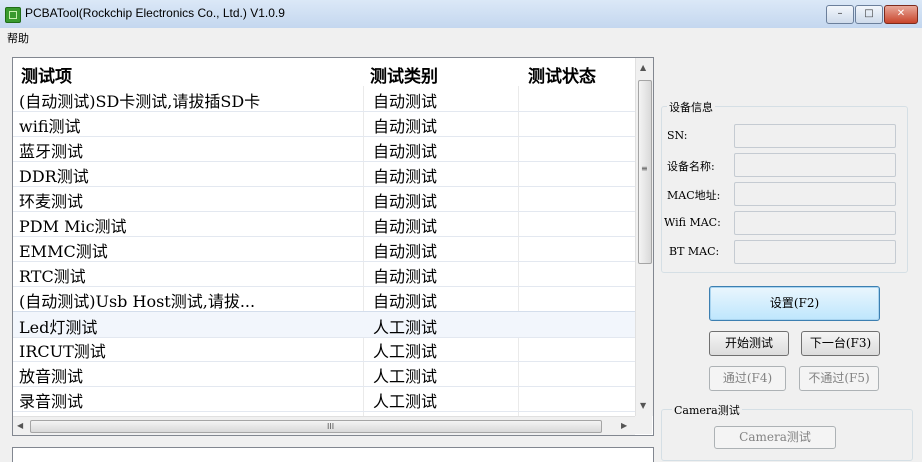 This screenshot has width=922, height=462. What do you see at coordinates (749, 343) in the screenshot?
I see `start-test-button: 开始测试` at bounding box center [749, 343].